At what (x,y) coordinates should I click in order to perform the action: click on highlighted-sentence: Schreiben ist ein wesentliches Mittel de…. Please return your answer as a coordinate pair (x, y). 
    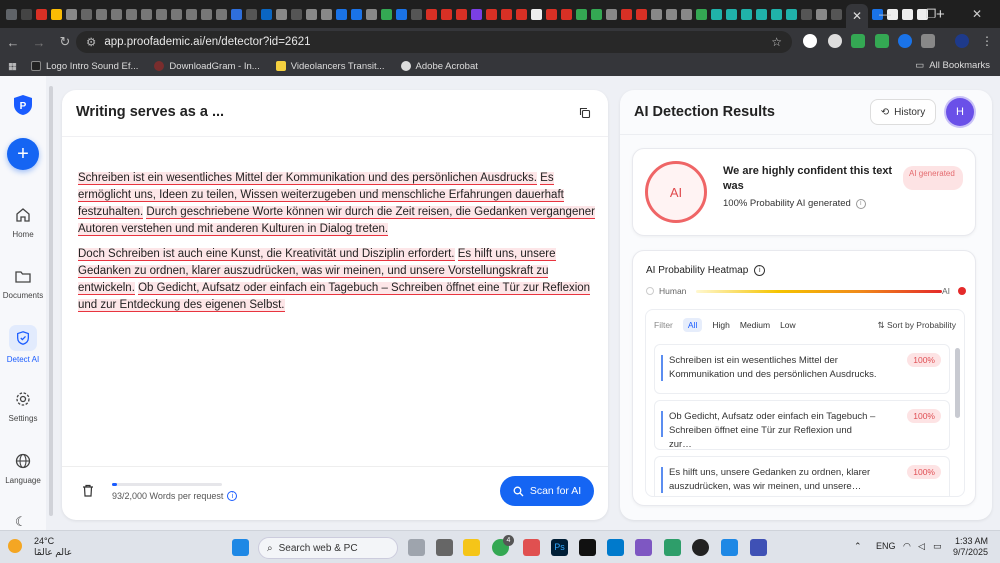
    Looking at the image, I should click on (307, 178).